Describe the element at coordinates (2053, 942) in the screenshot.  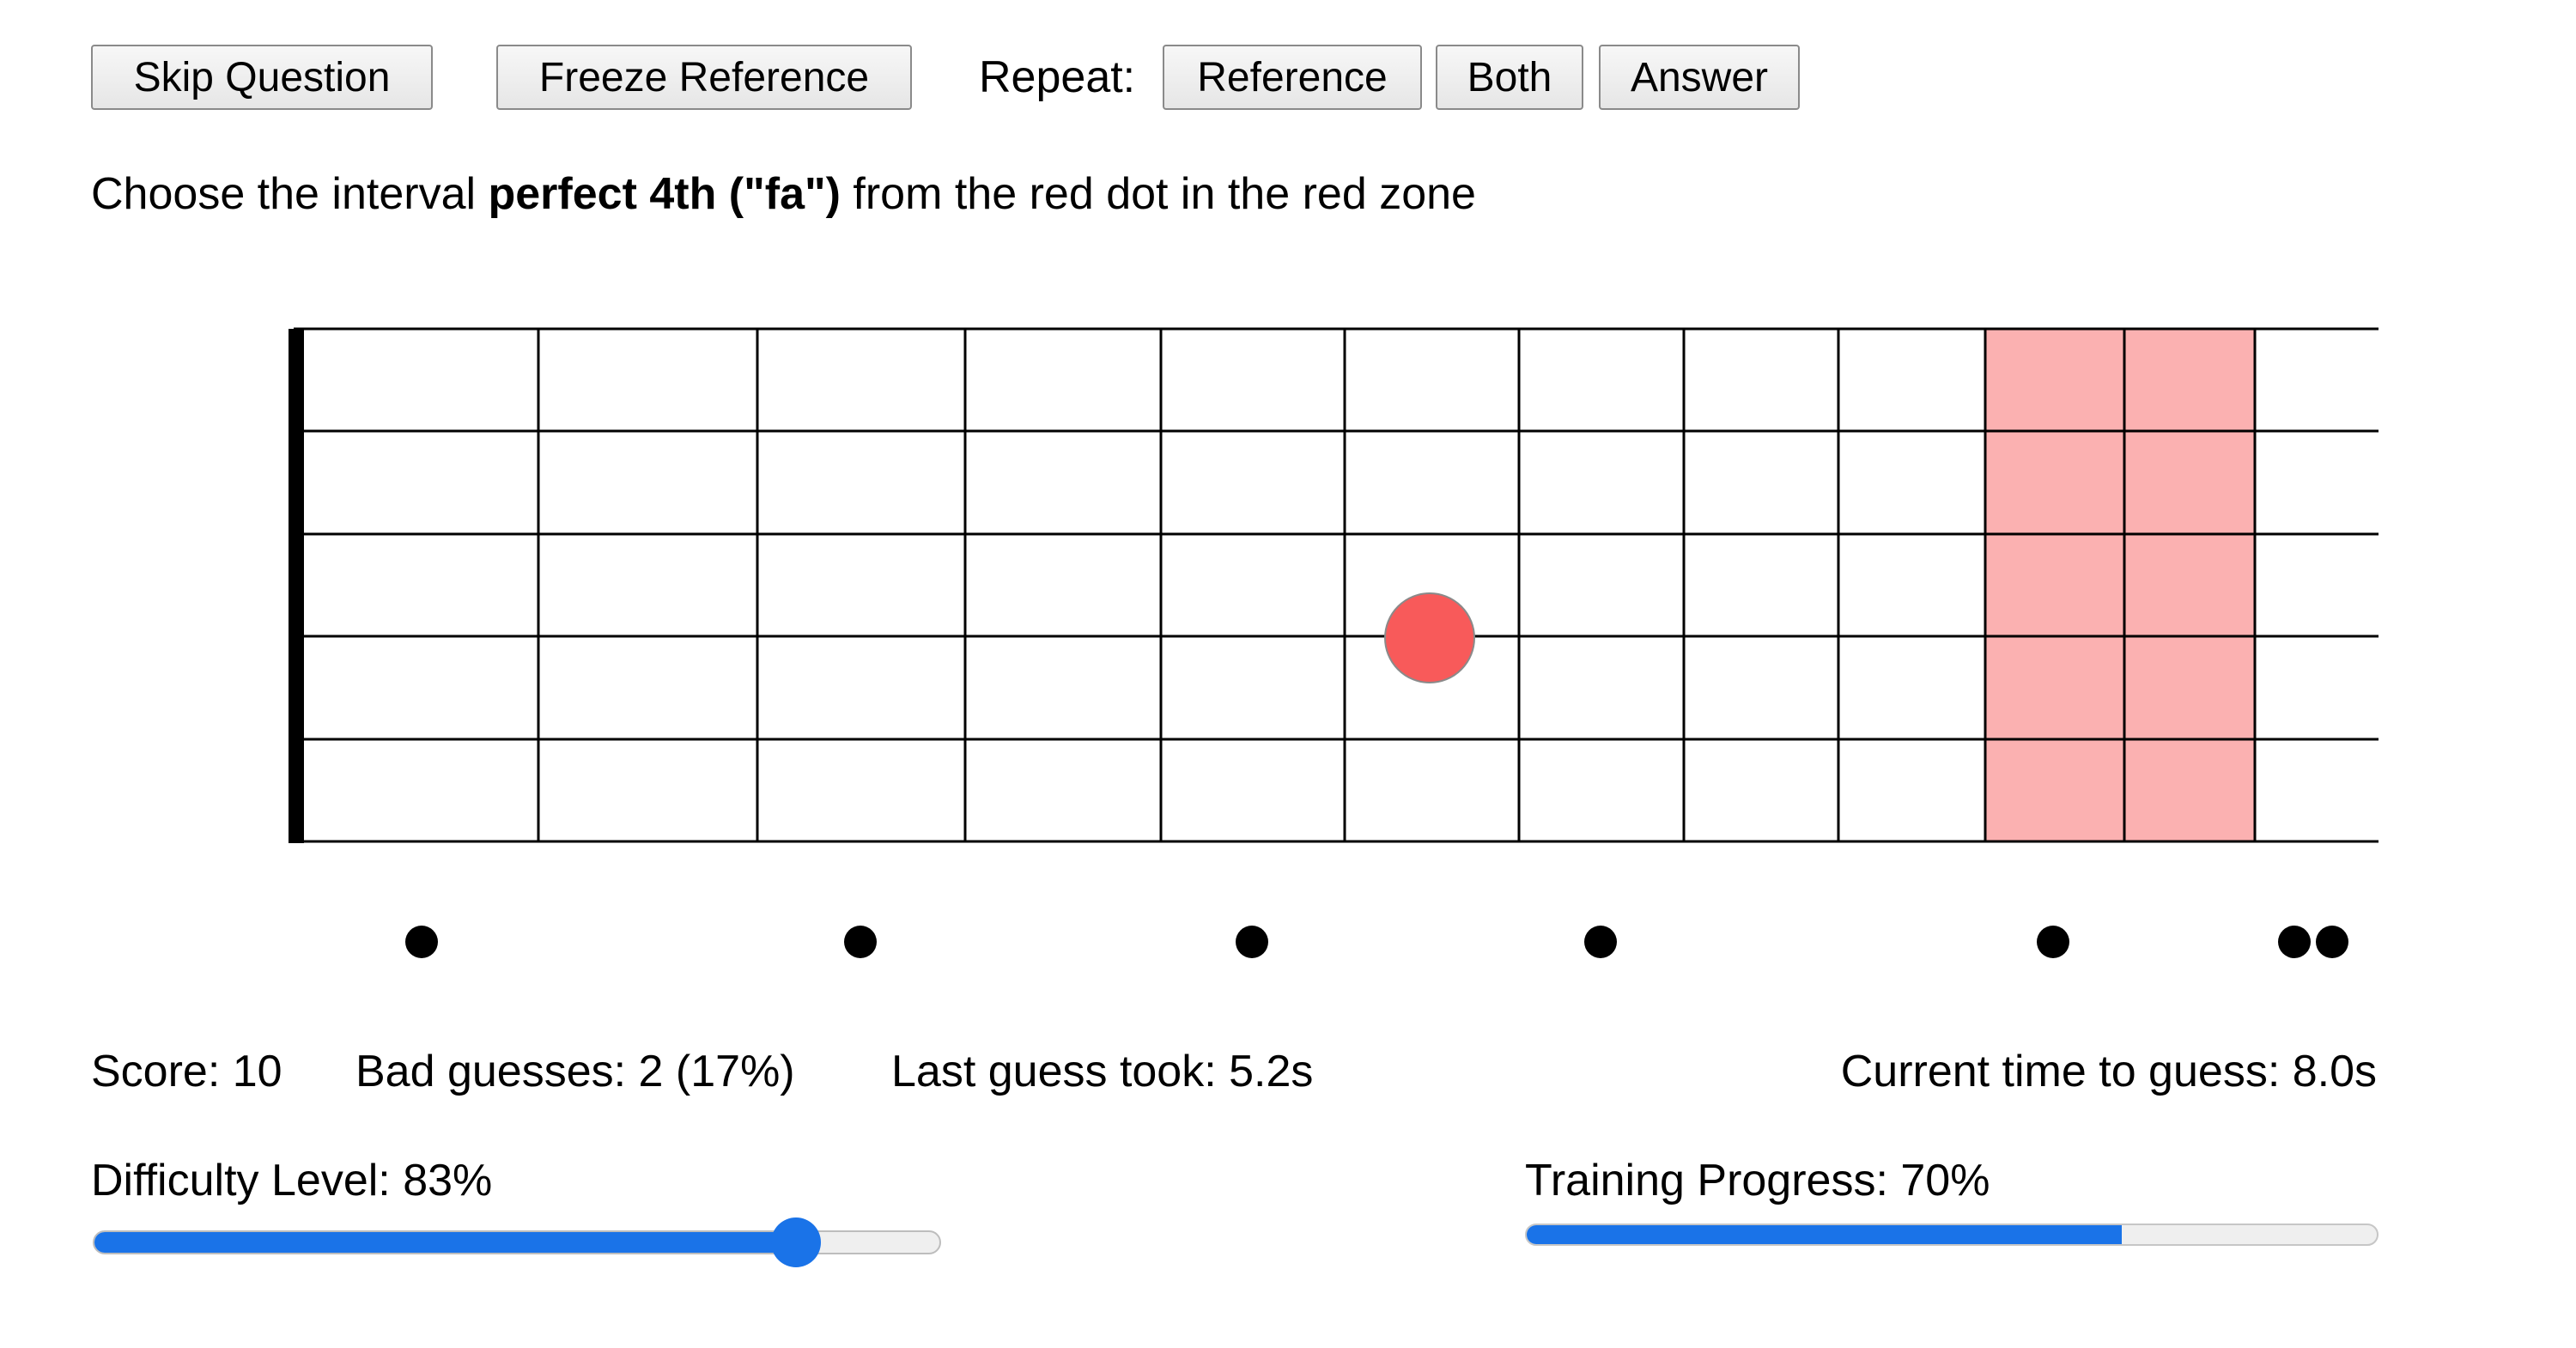
I see `inlay-dot-12a` at that location.